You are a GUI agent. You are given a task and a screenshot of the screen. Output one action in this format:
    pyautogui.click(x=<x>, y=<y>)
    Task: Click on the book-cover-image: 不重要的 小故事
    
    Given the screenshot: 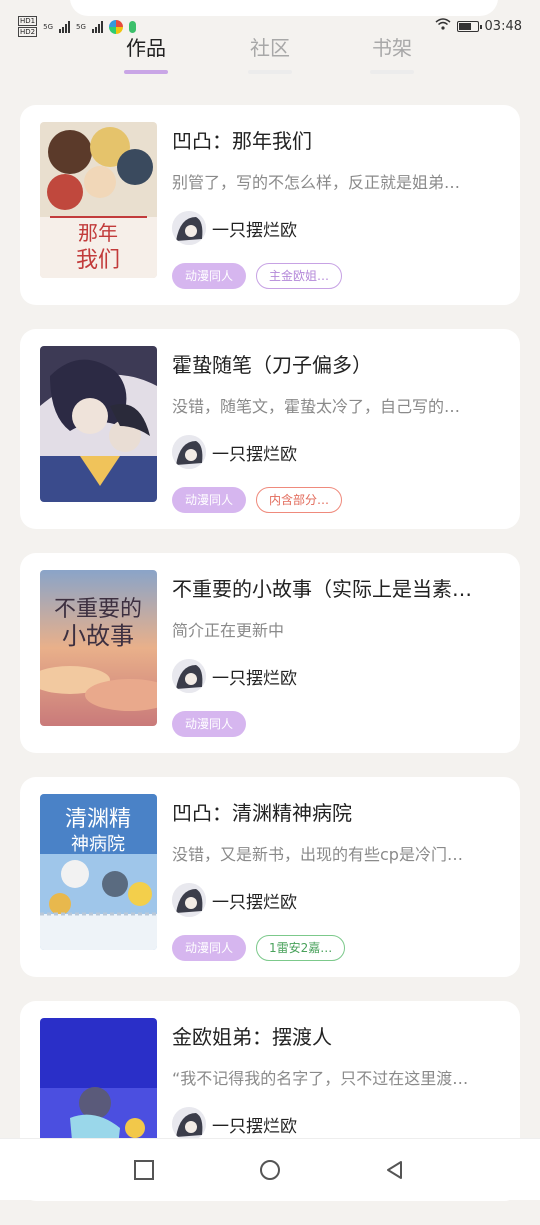 What is the action you would take?
    pyautogui.click(x=98, y=648)
    